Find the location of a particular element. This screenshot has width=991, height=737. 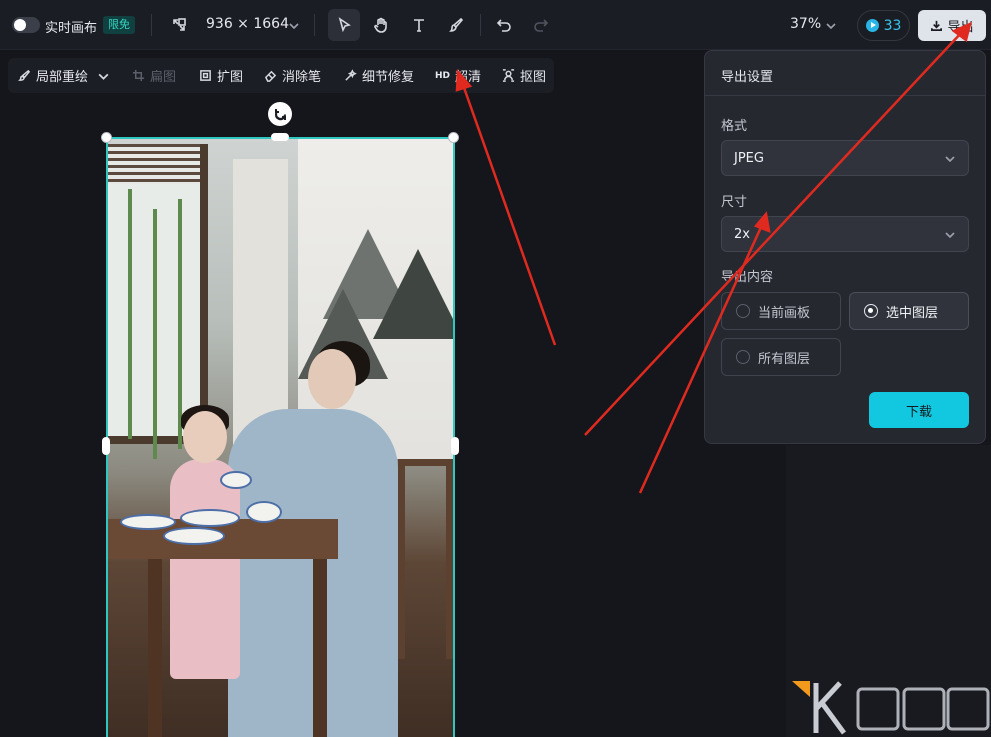

image-chair is located at coordinates (425, 559).